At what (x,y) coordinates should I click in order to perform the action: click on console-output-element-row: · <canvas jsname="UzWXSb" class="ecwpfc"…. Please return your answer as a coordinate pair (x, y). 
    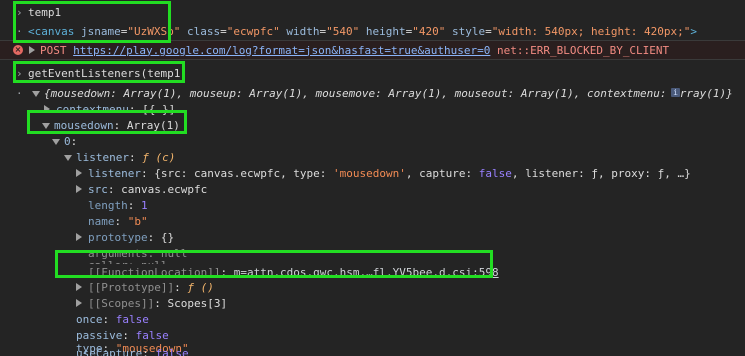
    Looking at the image, I should click on (372, 31).